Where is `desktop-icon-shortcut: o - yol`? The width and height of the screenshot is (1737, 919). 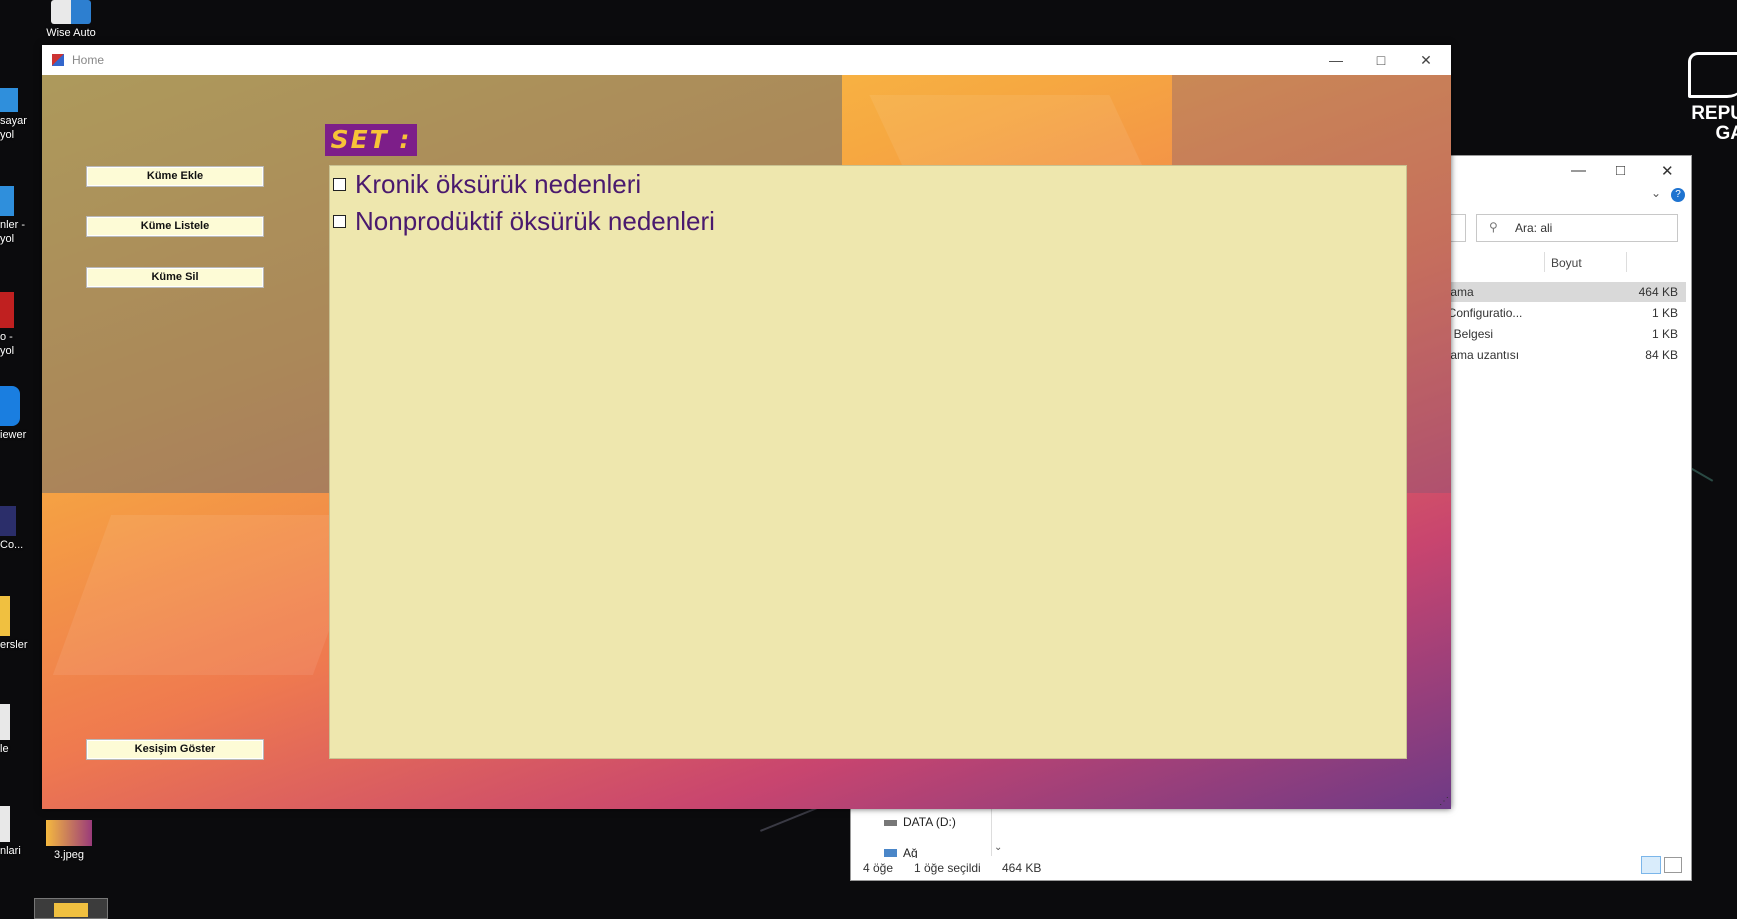 desktop-icon-shortcut: o - yol is located at coordinates (17, 325).